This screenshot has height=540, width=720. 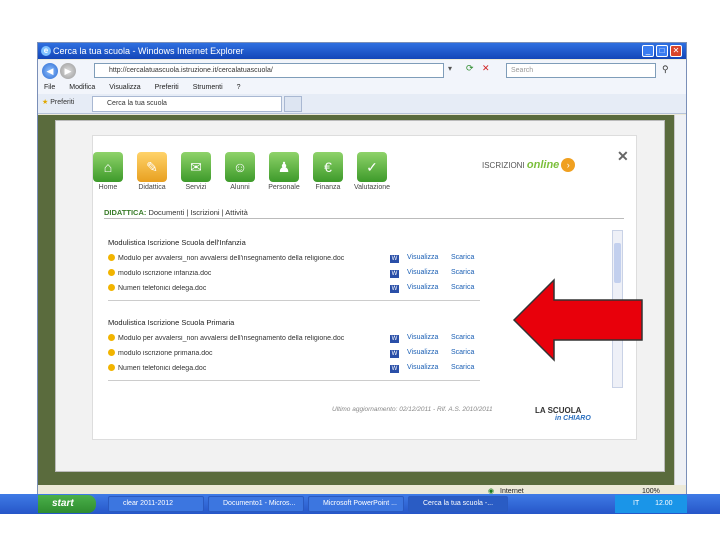 What do you see at coordinates (522, 70) in the screenshot?
I see `search-placeholder: Search` at bounding box center [522, 70].